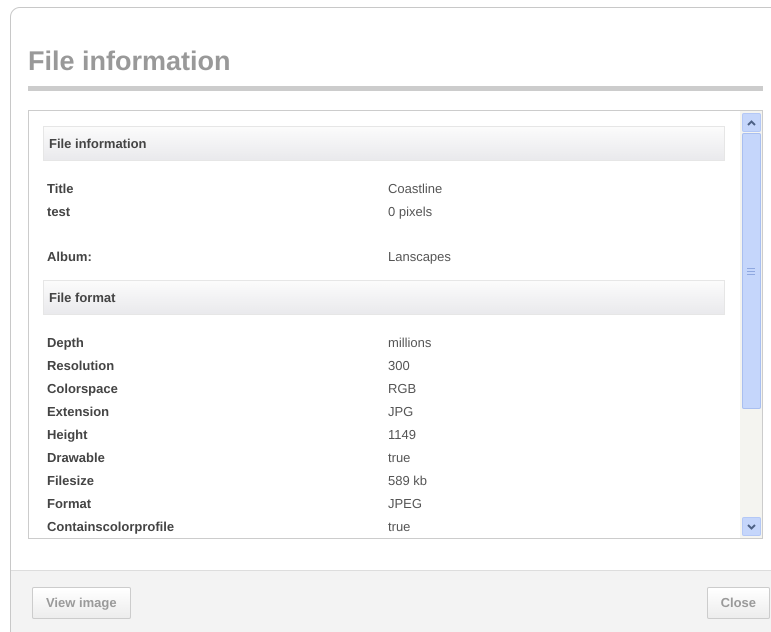 The height and width of the screenshot is (632, 771). I want to click on scroll-down-button, so click(751, 526).